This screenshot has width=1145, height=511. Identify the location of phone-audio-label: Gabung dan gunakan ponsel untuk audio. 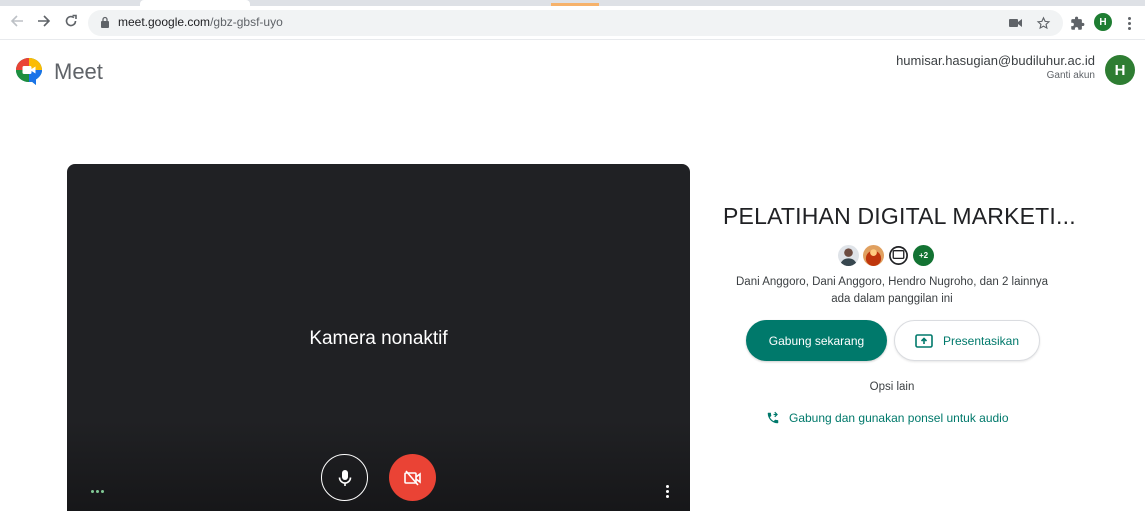
(899, 418).